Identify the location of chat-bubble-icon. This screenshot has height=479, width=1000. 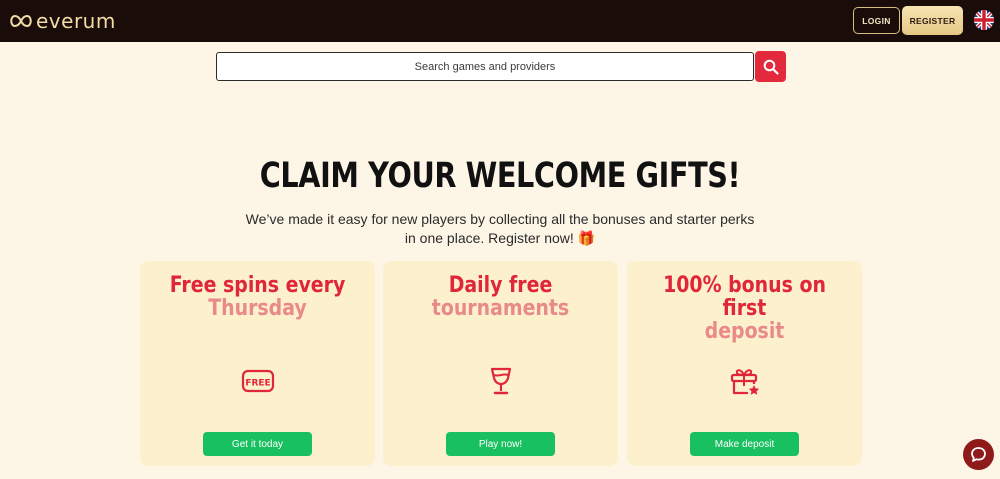
(978, 454).